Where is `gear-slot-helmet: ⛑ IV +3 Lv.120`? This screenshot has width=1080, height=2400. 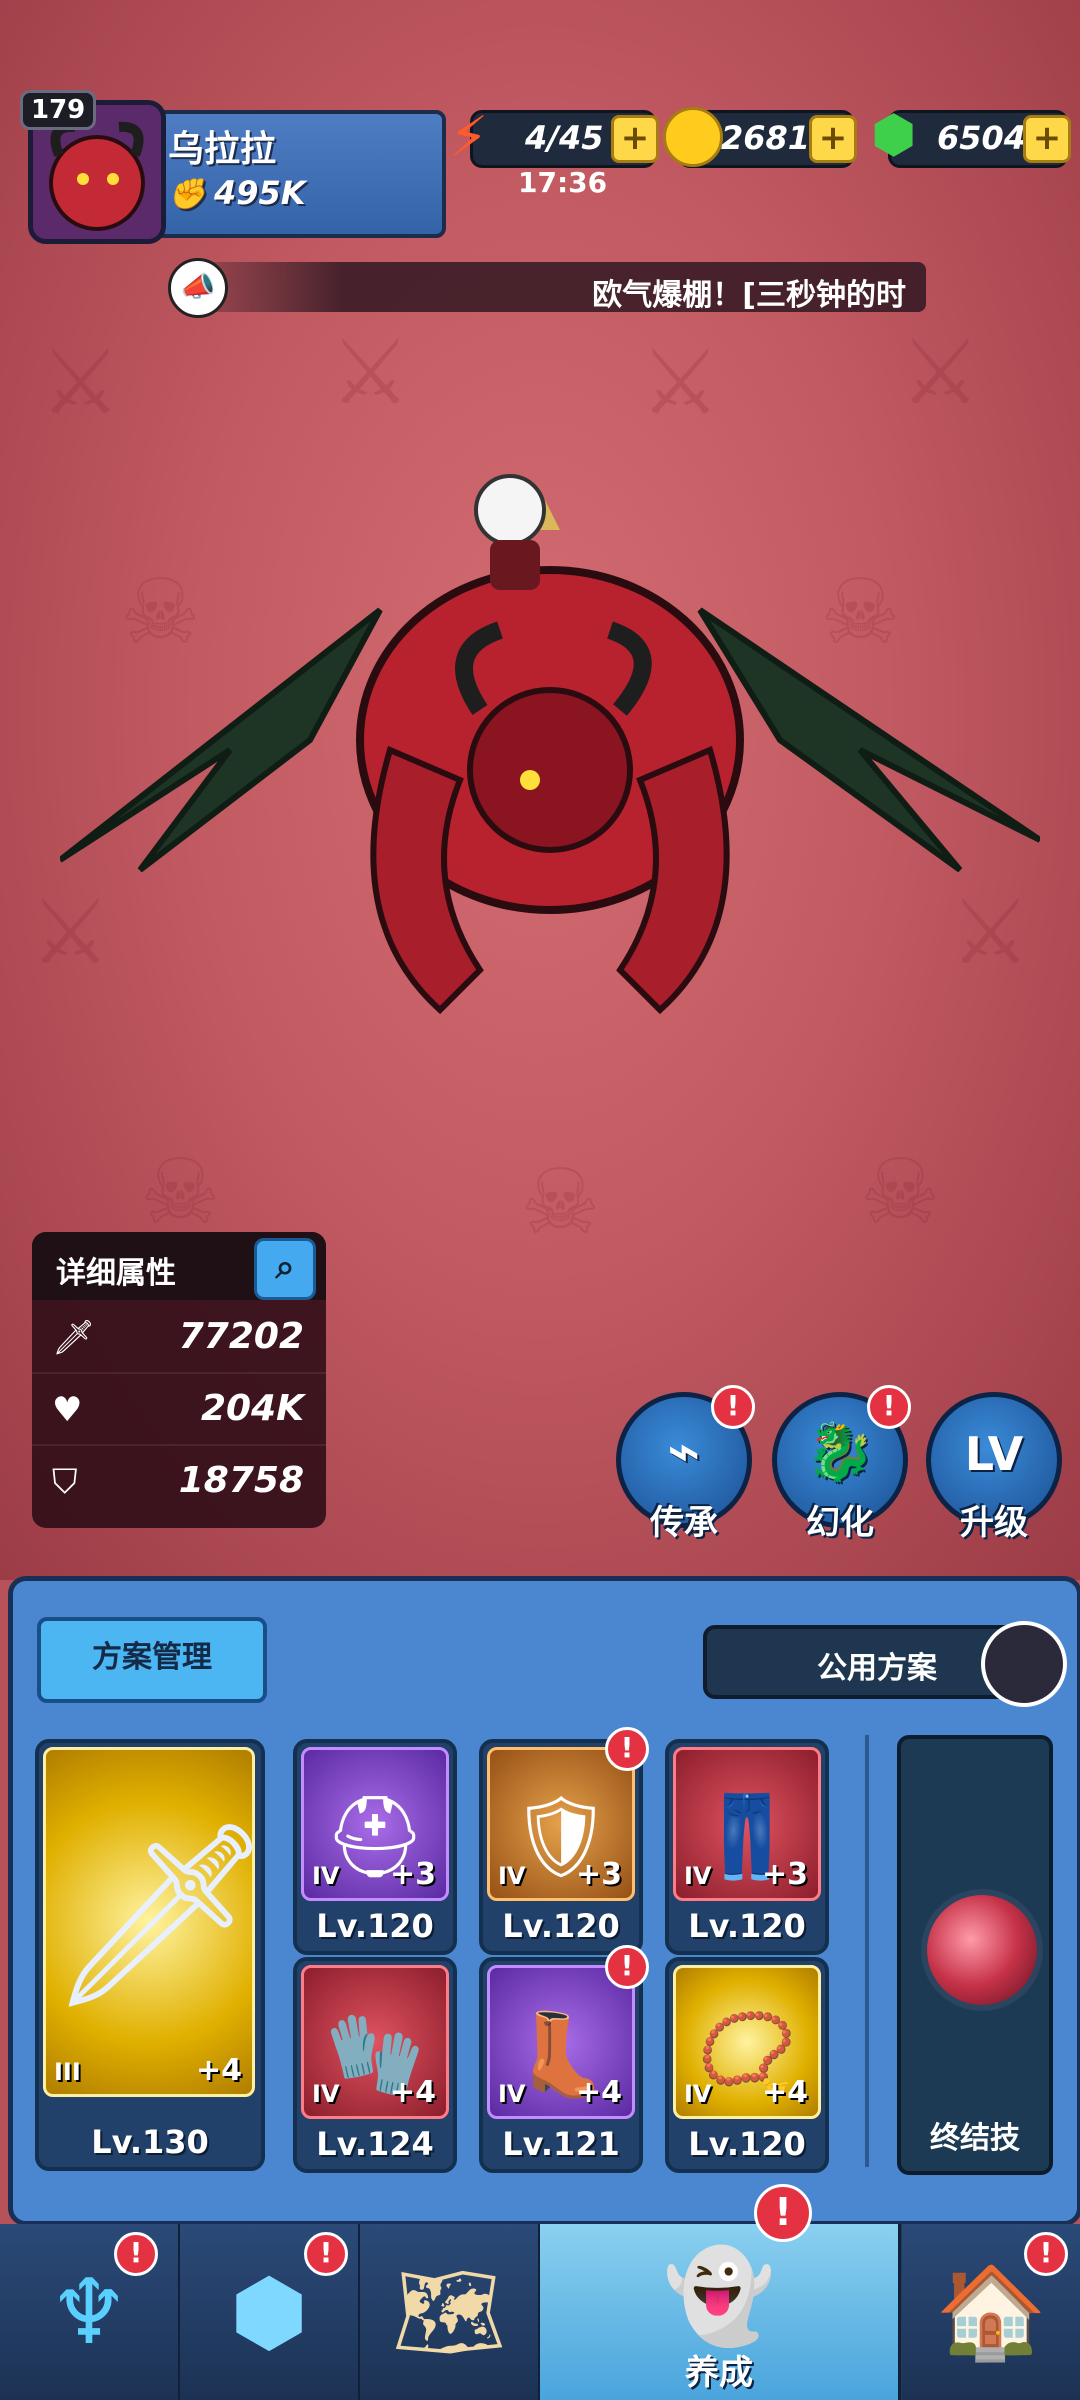 gear-slot-helmet: ⛑ IV +3 Lv.120 is located at coordinates (375, 1847).